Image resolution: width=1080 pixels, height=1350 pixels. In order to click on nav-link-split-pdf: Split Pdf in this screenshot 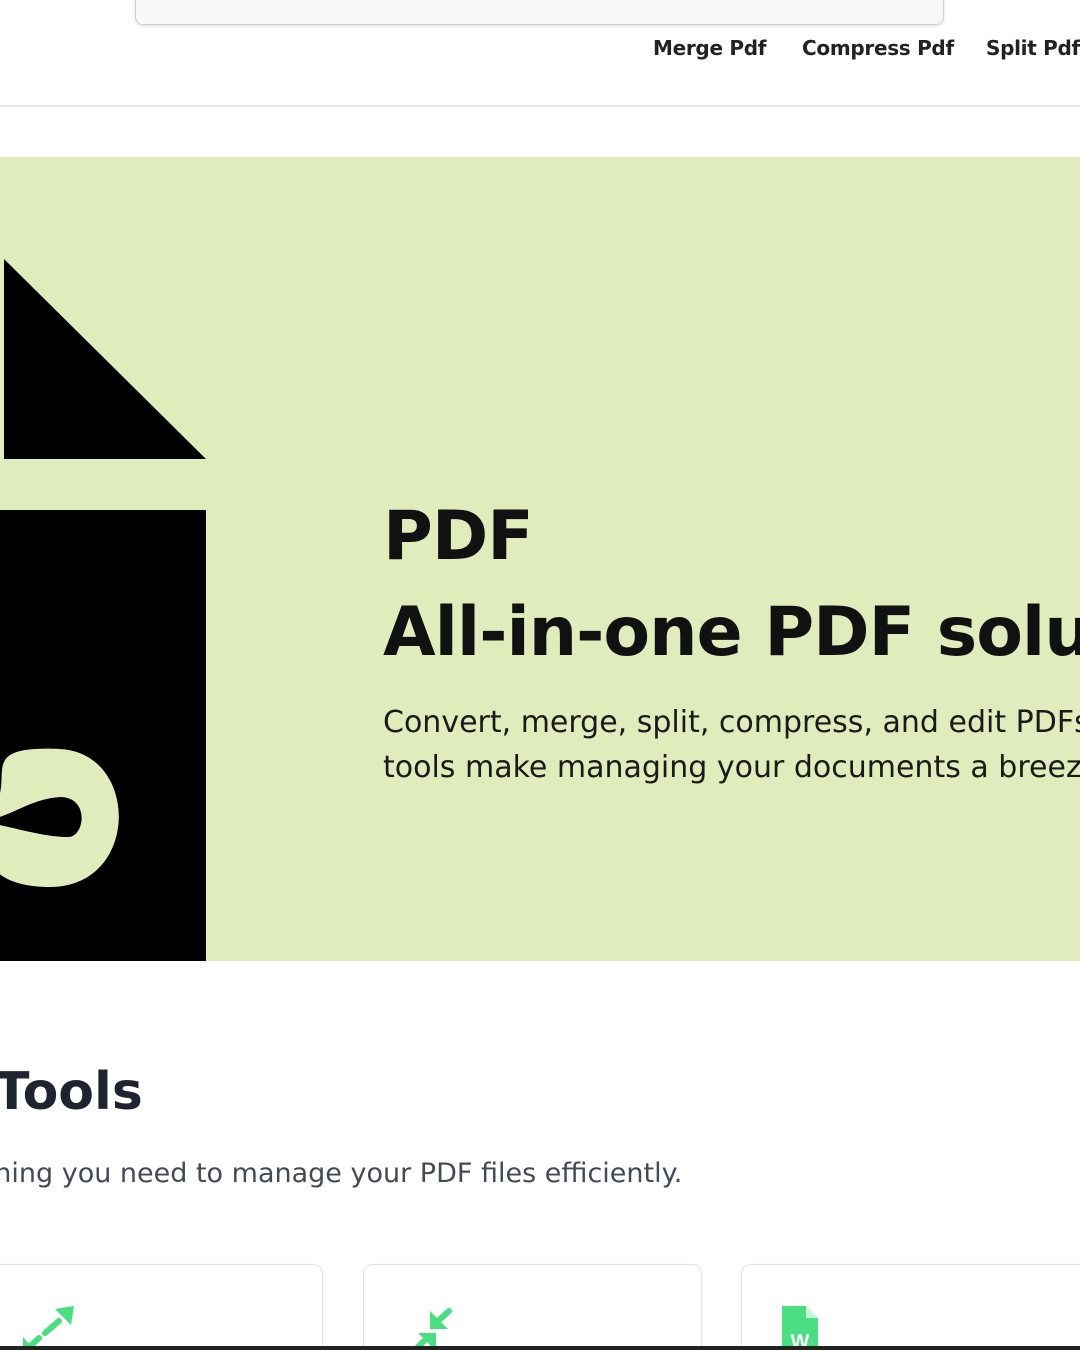, I will do `click(1033, 48)`.